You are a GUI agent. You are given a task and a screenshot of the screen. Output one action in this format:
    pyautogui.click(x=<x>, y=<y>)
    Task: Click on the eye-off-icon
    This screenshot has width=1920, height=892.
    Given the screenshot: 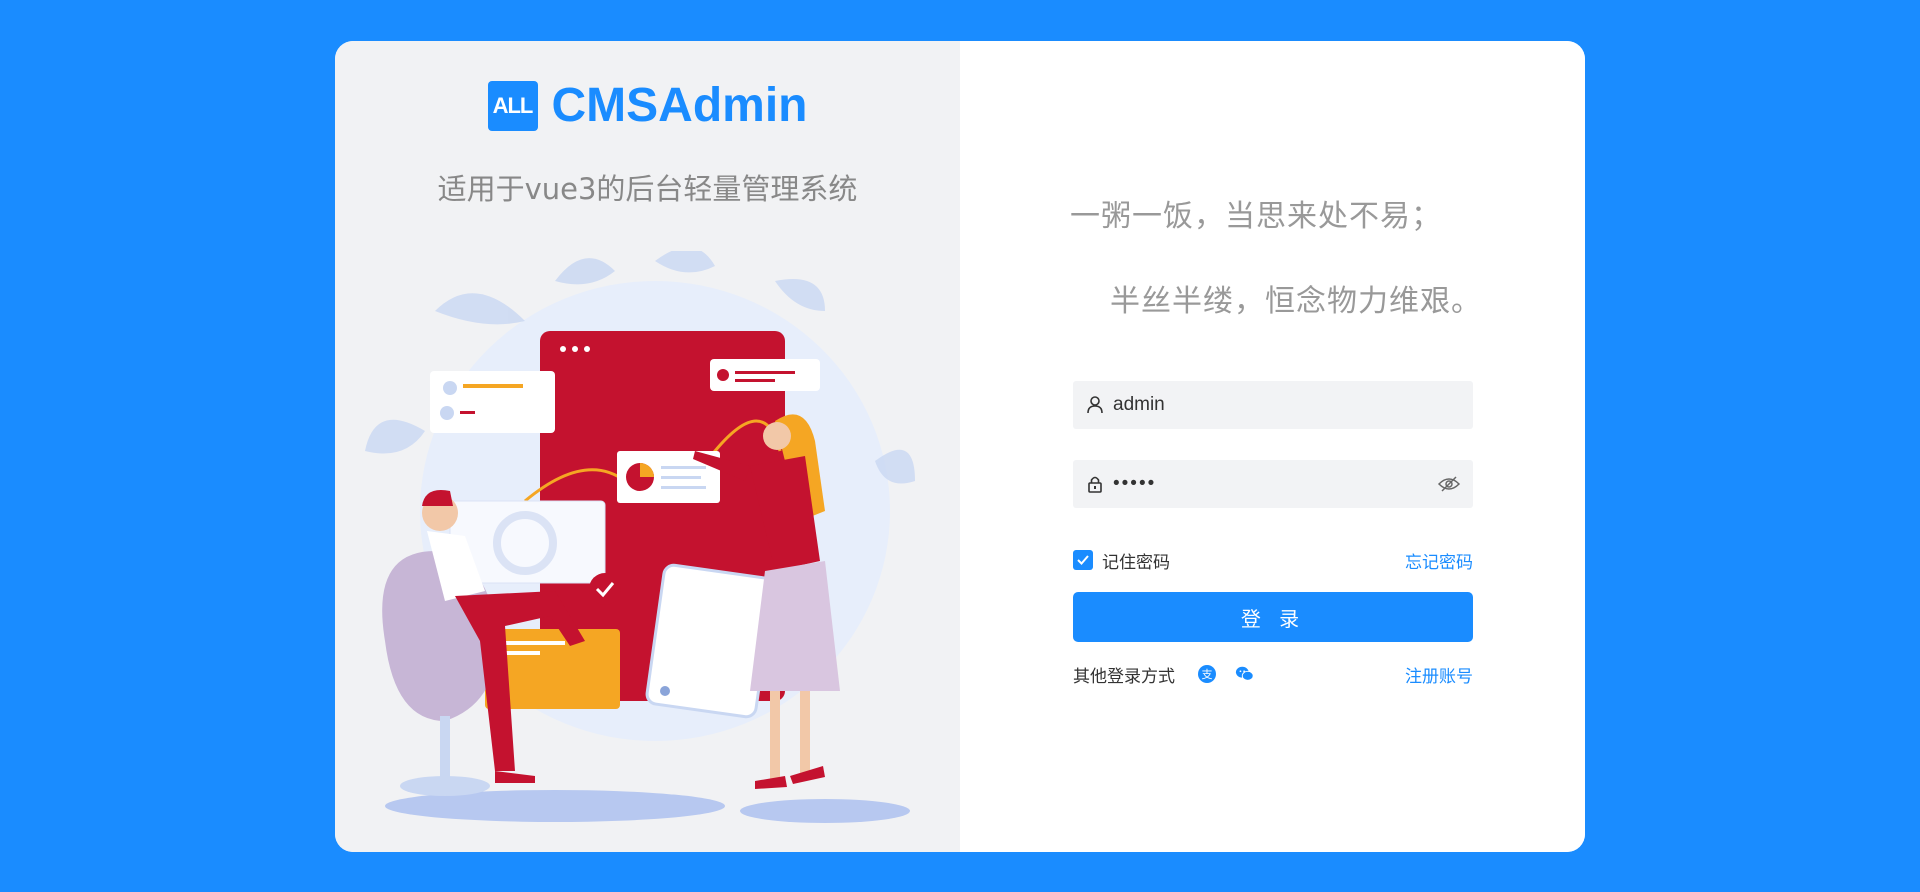 What is the action you would take?
    pyautogui.click(x=1449, y=484)
    